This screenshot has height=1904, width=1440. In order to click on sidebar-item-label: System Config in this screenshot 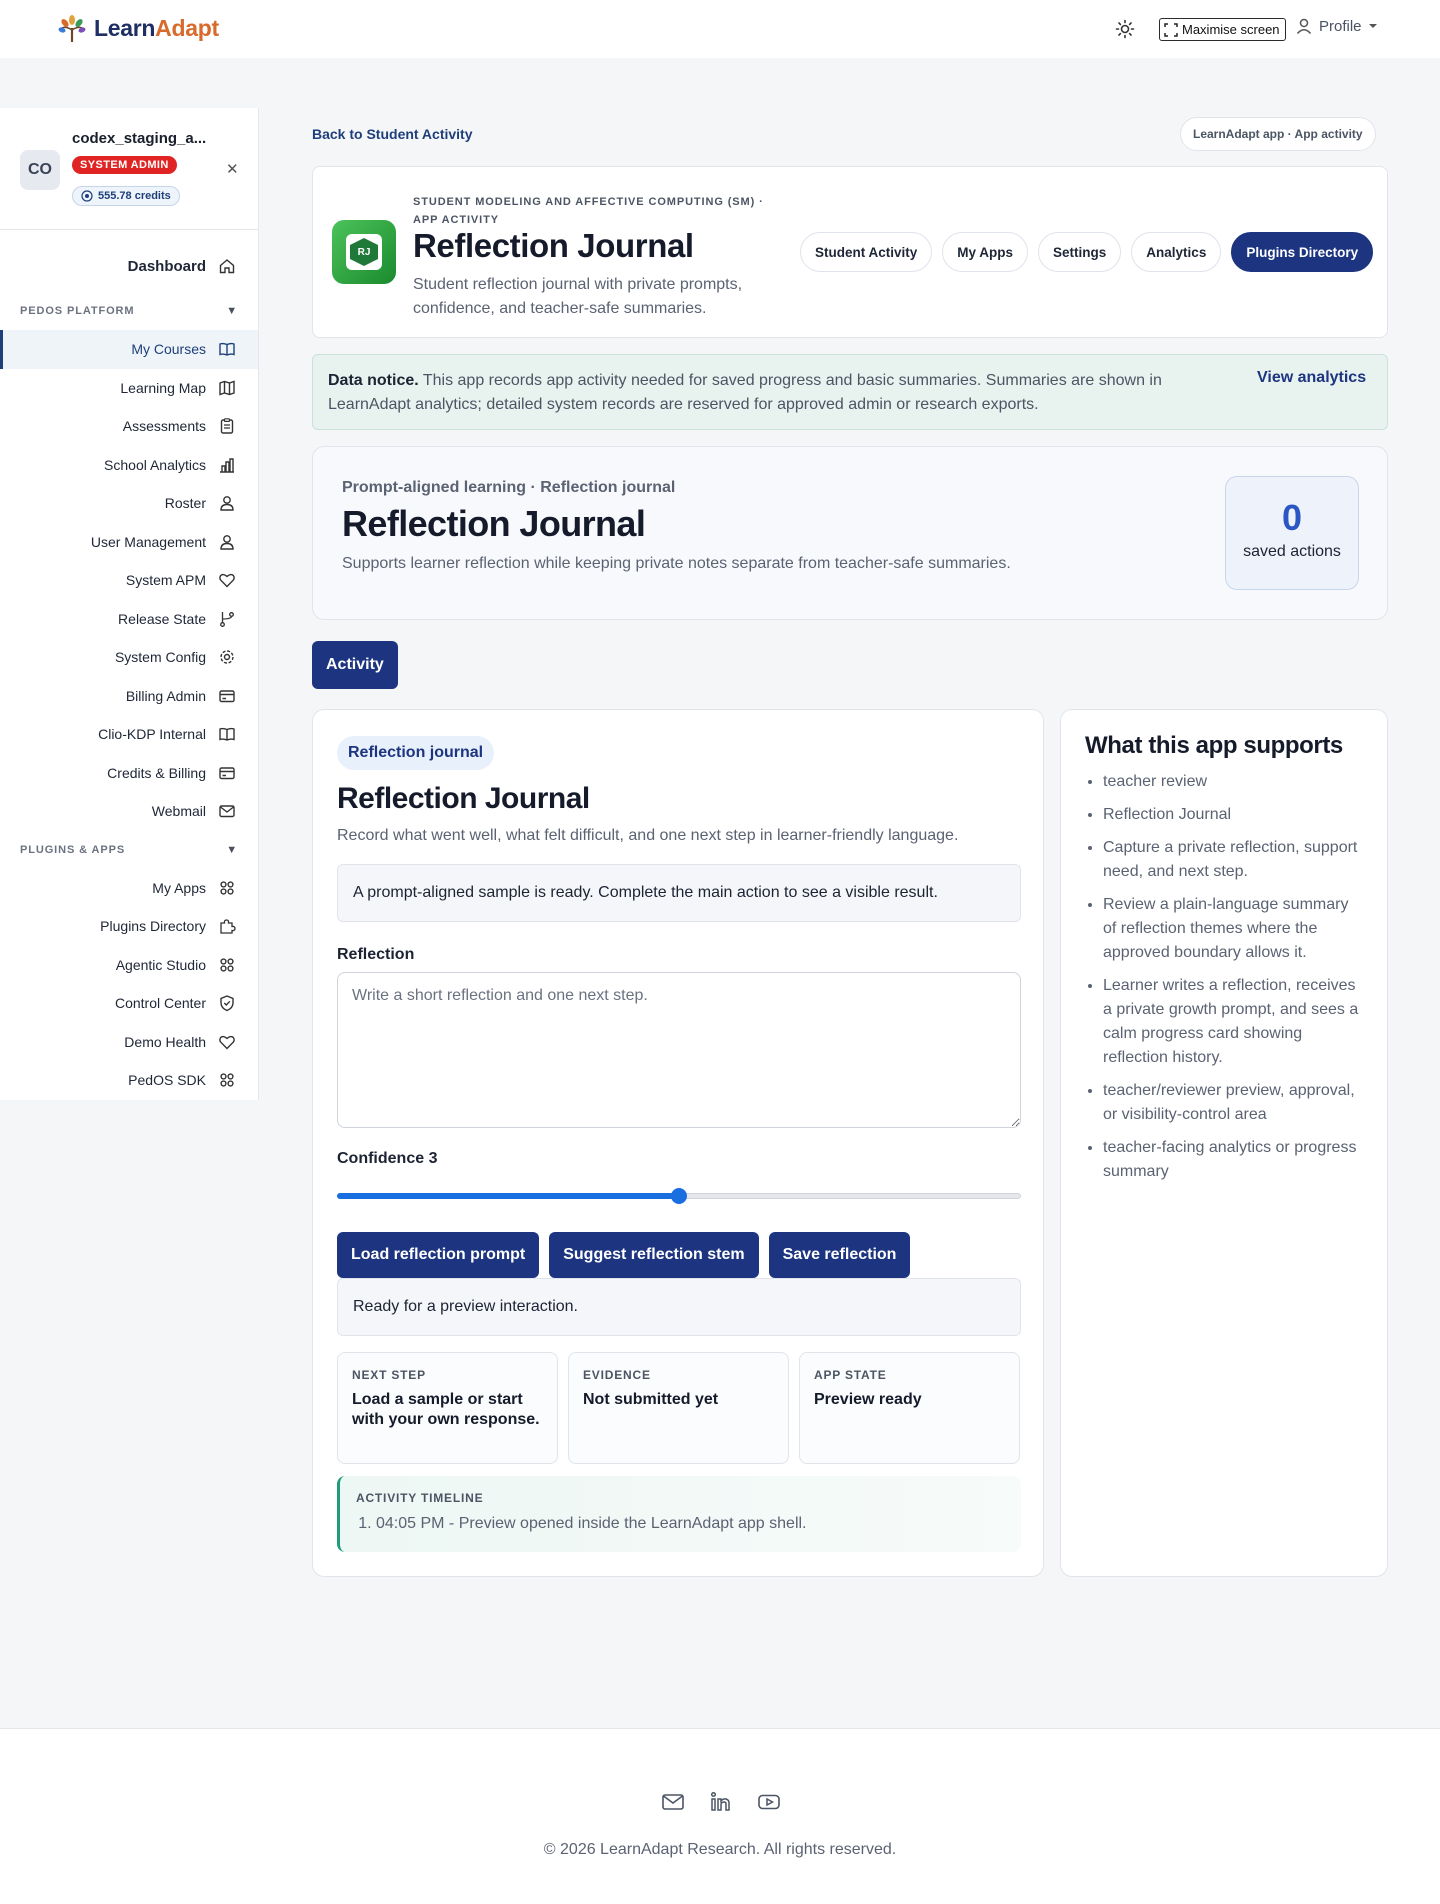, I will do `click(160, 657)`.